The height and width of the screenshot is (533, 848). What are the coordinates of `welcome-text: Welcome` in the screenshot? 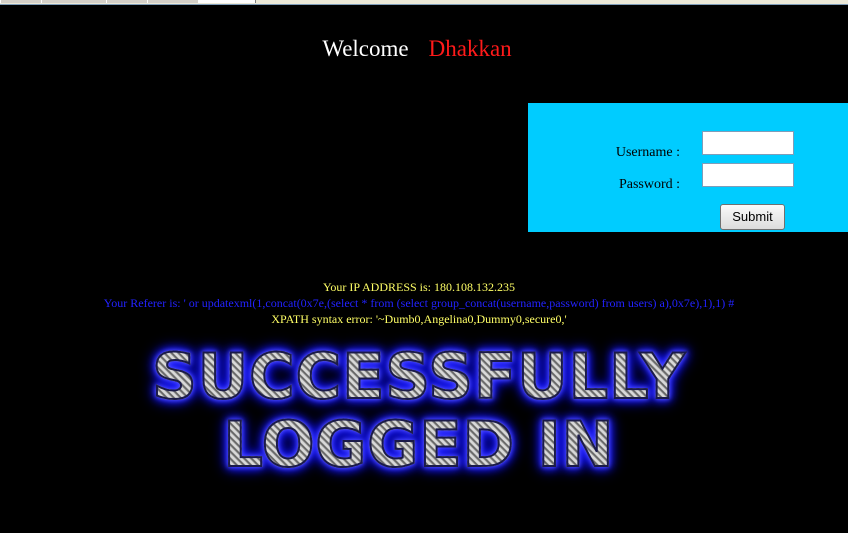 It's located at (365, 48).